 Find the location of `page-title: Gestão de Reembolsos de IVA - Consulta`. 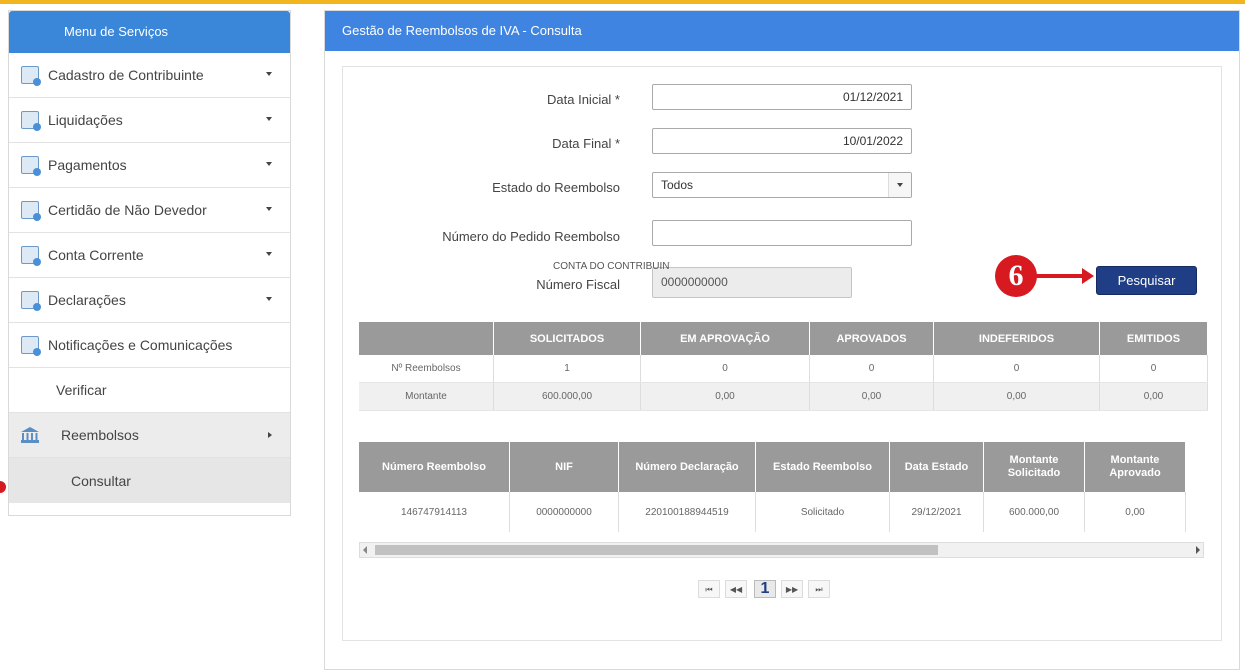

page-title: Gestão de Reembolsos de IVA - Consulta is located at coordinates (782, 31).